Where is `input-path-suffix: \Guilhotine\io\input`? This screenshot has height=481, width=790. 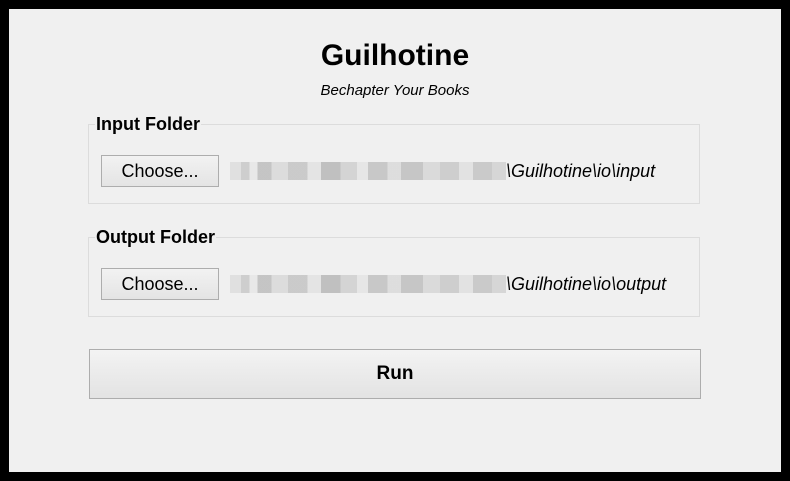
input-path-suffix: \Guilhotine\io\input is located at coordinates (581, 170).